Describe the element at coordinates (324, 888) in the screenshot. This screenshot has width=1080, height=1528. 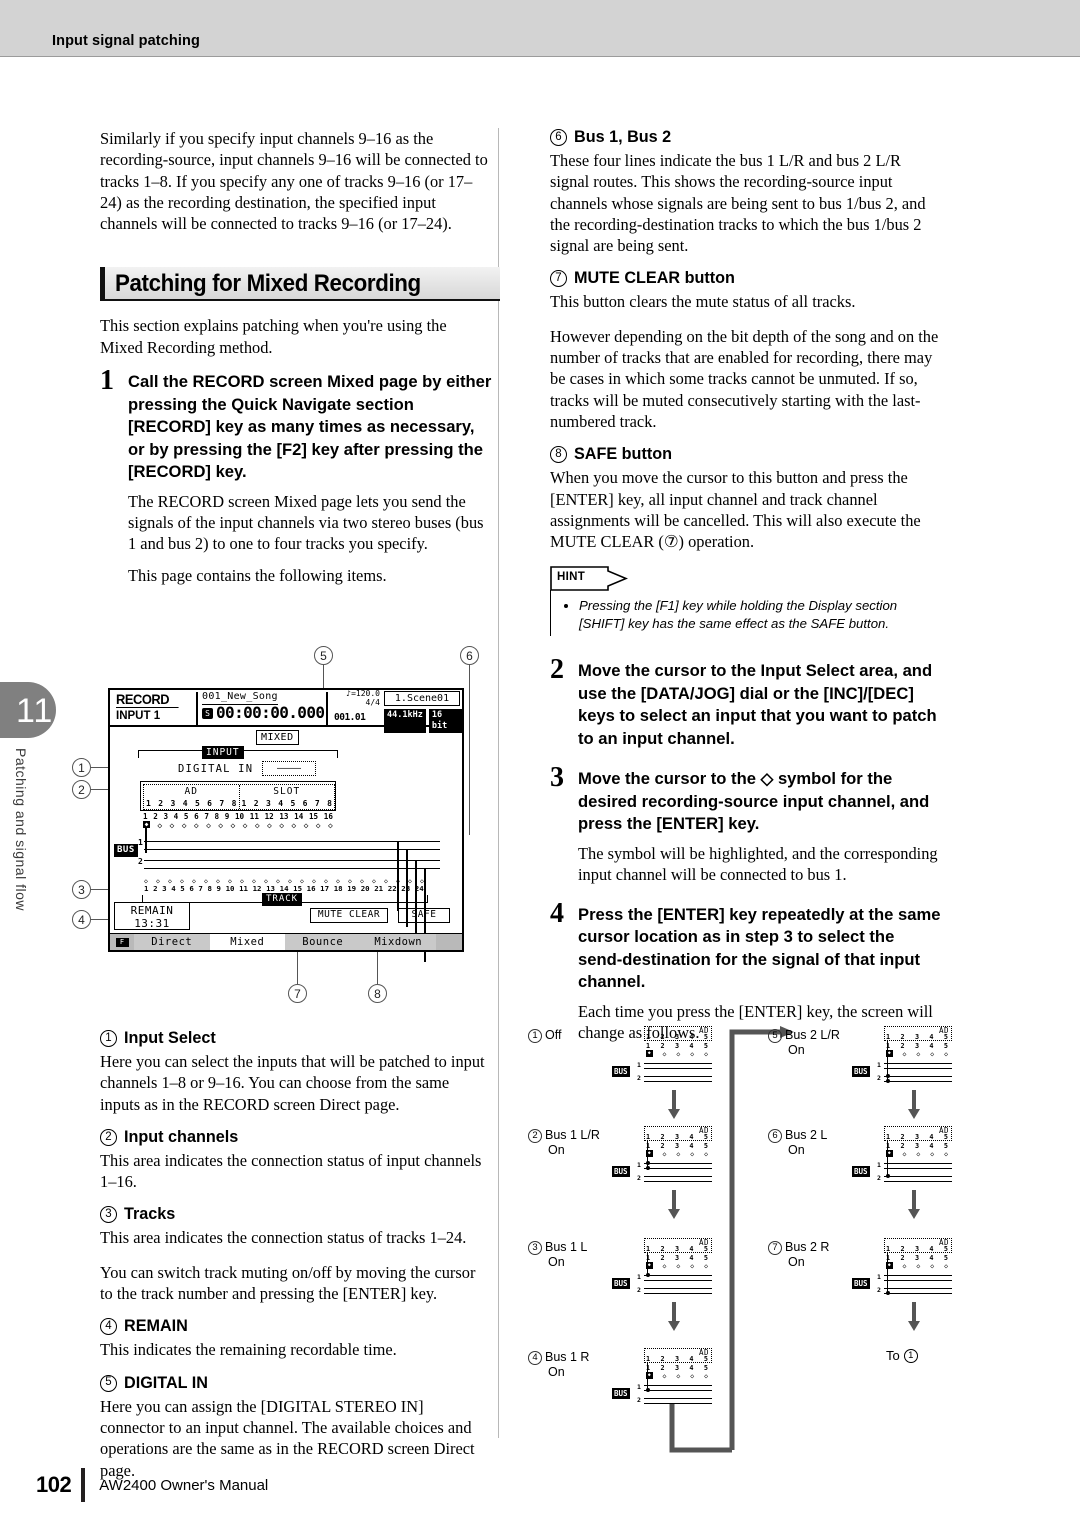
I see `track-num: 17` at that location.